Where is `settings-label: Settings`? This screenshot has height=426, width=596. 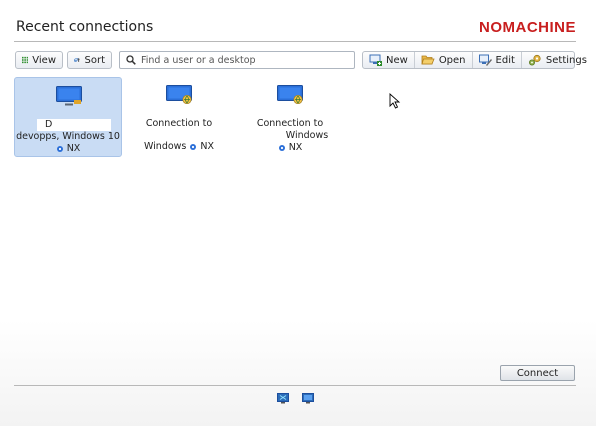
settings-label: Settings is located at coordinates (566, 60).